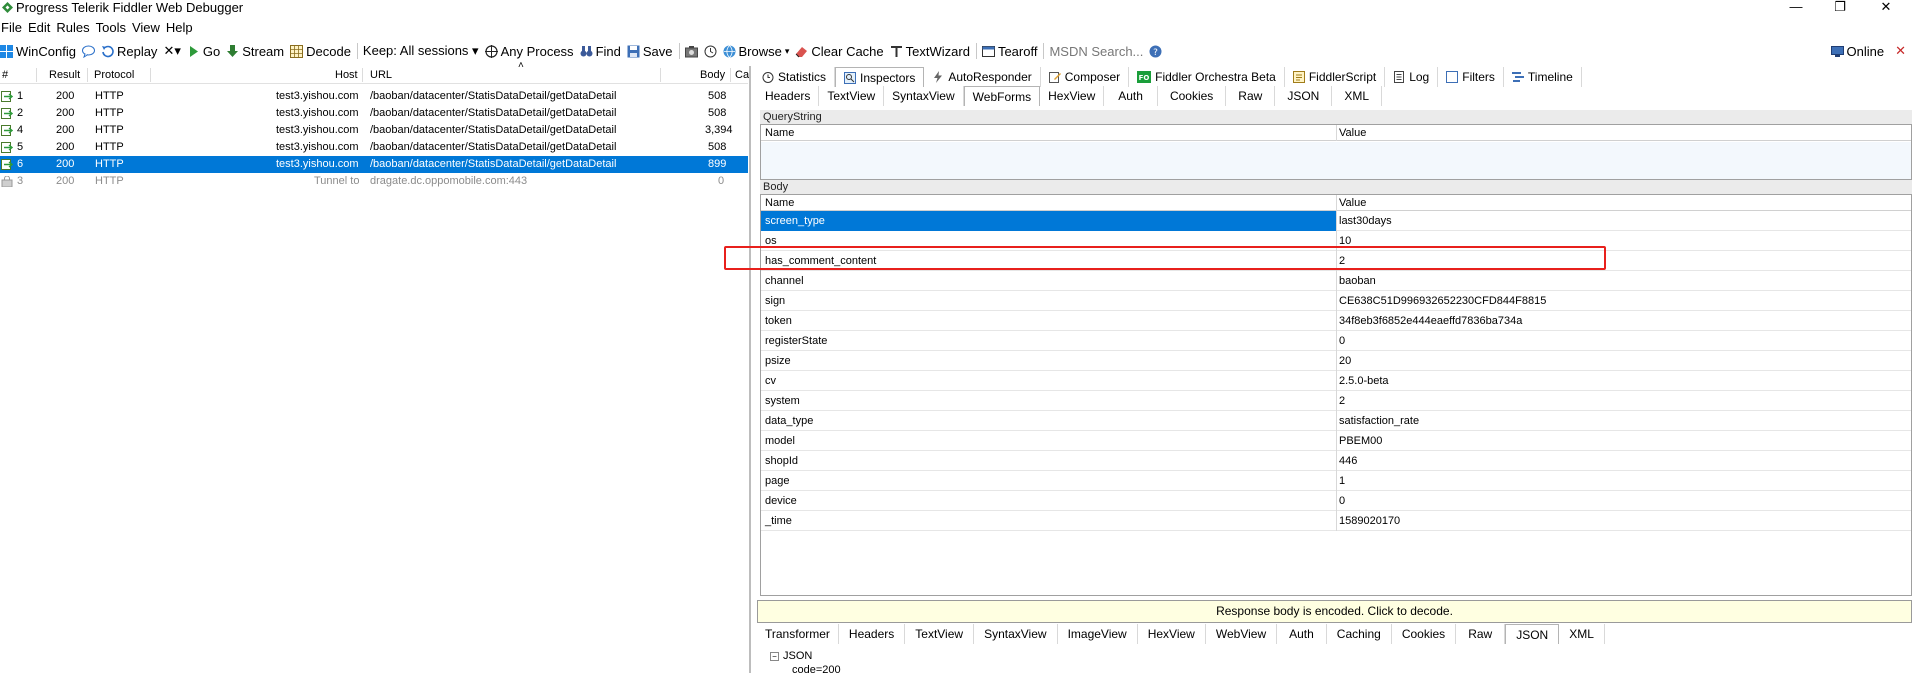 This screenshot has width=1912, height=673. Describe the element at coordinates (603, 51) in the screenshot. I see `find-button: Find` at that location.